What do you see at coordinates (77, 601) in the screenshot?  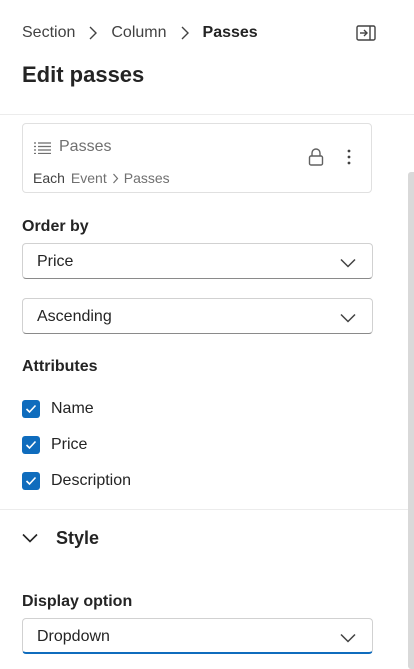 I see `display-option-label: Display option` at bounding box center [77, 601].